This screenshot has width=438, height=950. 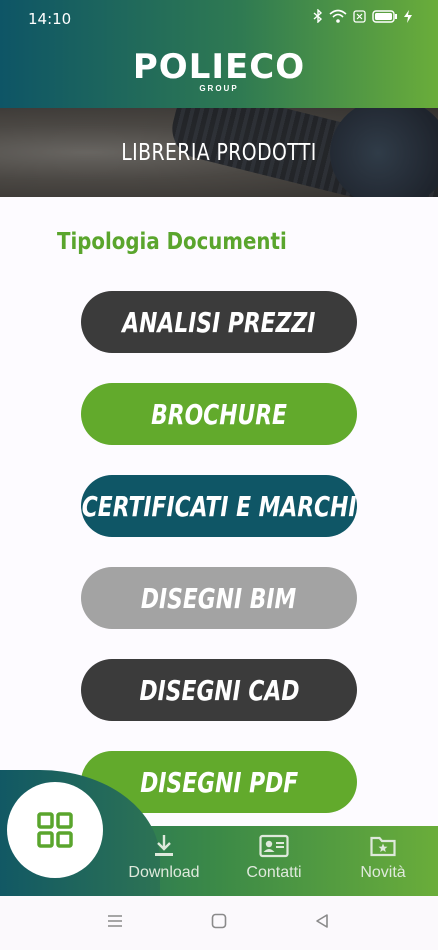 What do you see at coordinates (164, 872) in the screenshot?
I see `nav-download-label: Download` at bounding box center [164, 872].